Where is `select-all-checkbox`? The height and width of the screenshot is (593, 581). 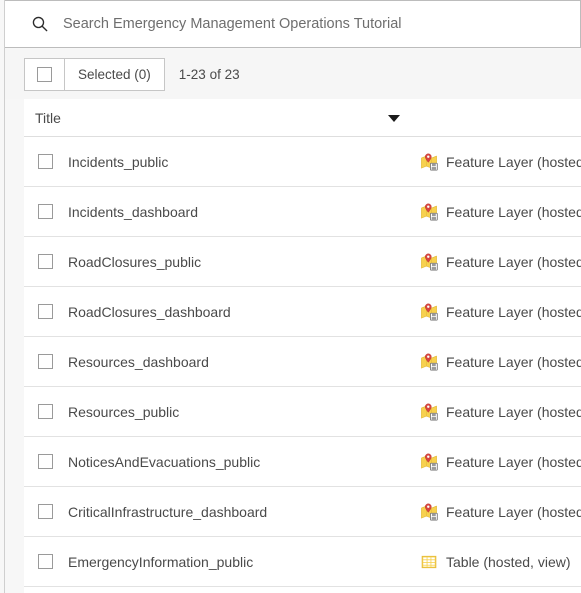 select-all-checkbox is located at coordinates (45, 74).